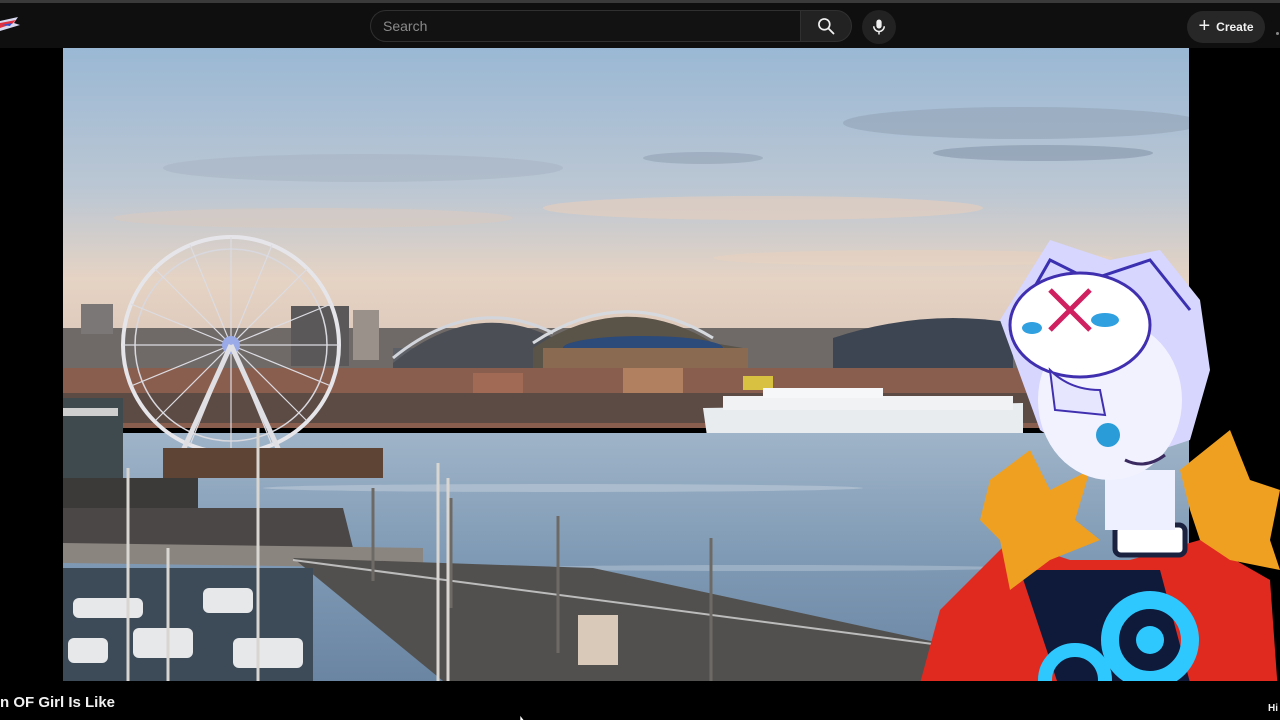  I want to click on notification-icon, so click(1277, 33).